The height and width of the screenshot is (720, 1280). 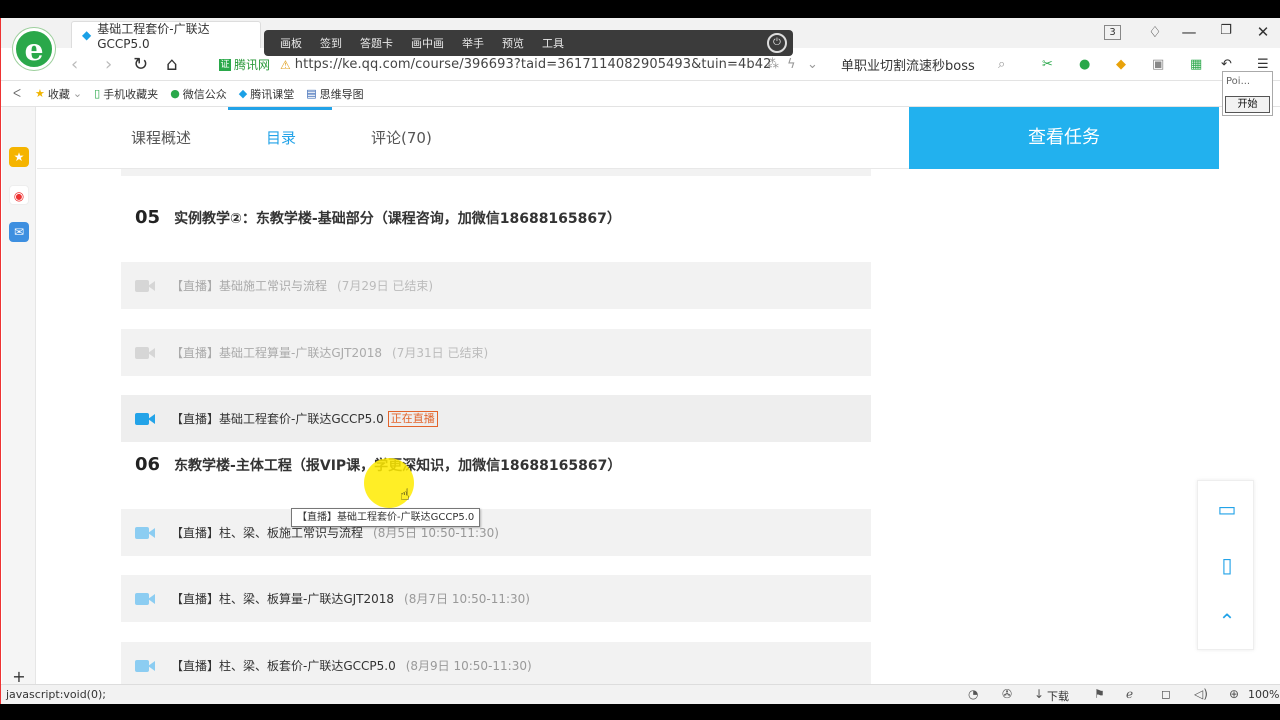 What do you see at coordinates (1189, 32) in the screenshot?
I see `minimize-icon: —` at bounding box center [1189, 32].